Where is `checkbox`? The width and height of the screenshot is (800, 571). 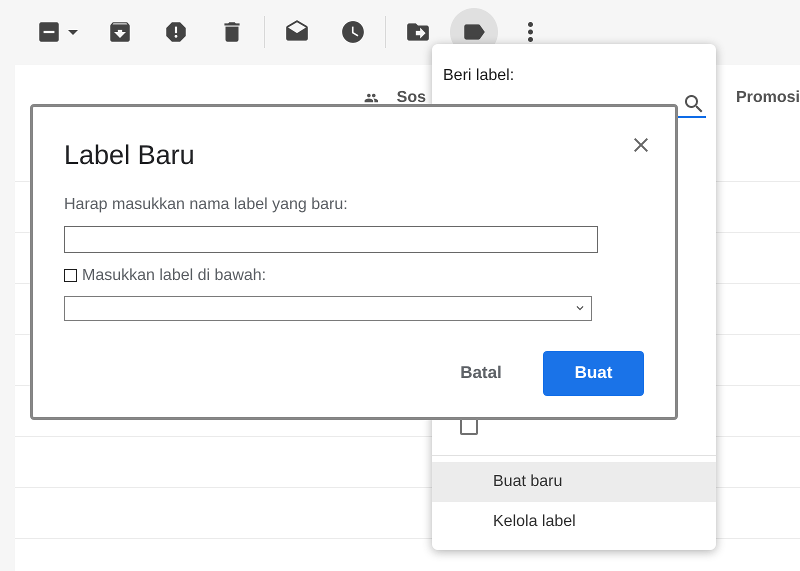
checkbox is located at coordinates (70, 275).